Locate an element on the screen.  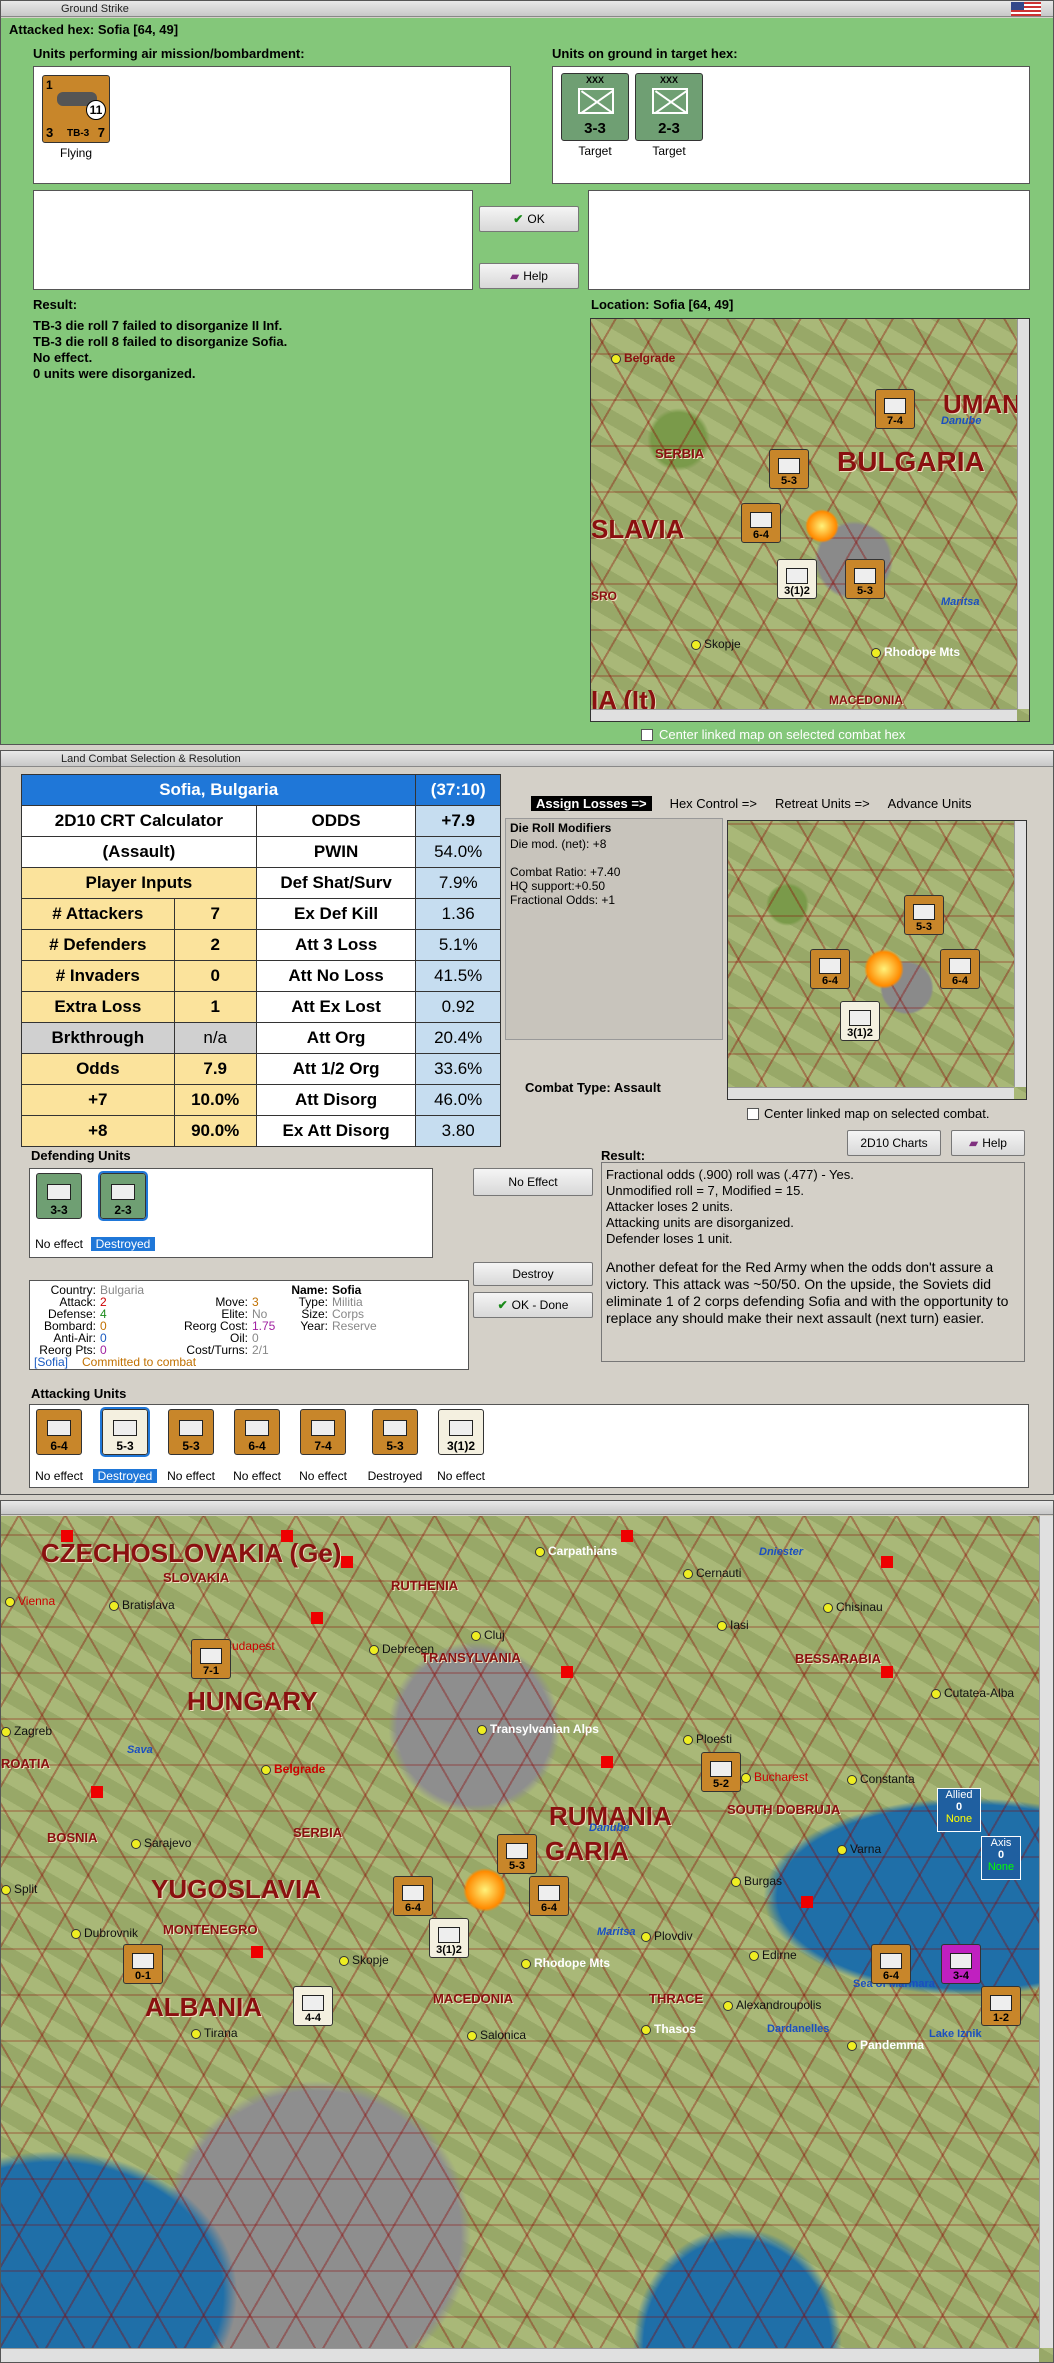
map-city: Salonica is located at coordinates (496, 2035).